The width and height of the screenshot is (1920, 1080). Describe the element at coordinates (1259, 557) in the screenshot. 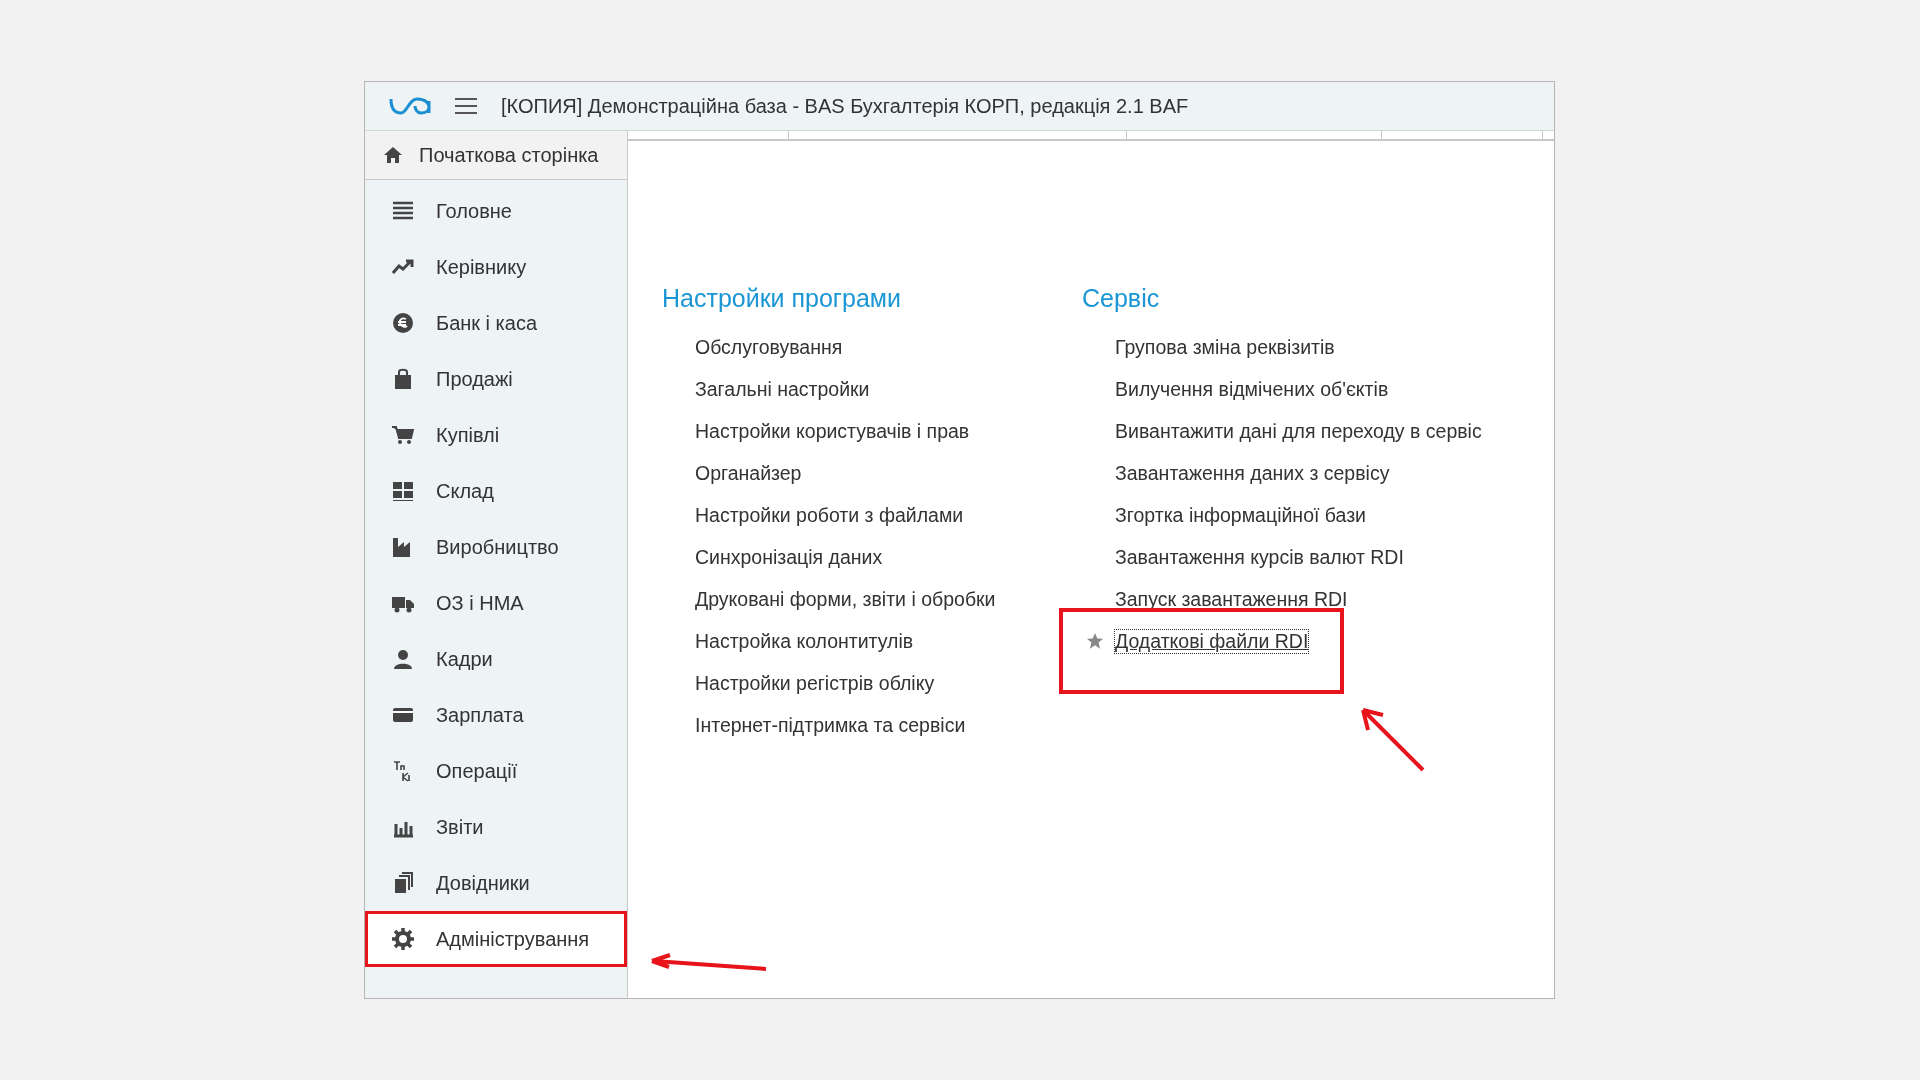

I see `menu-link: Завантаження курсів валют RDI` at that location.